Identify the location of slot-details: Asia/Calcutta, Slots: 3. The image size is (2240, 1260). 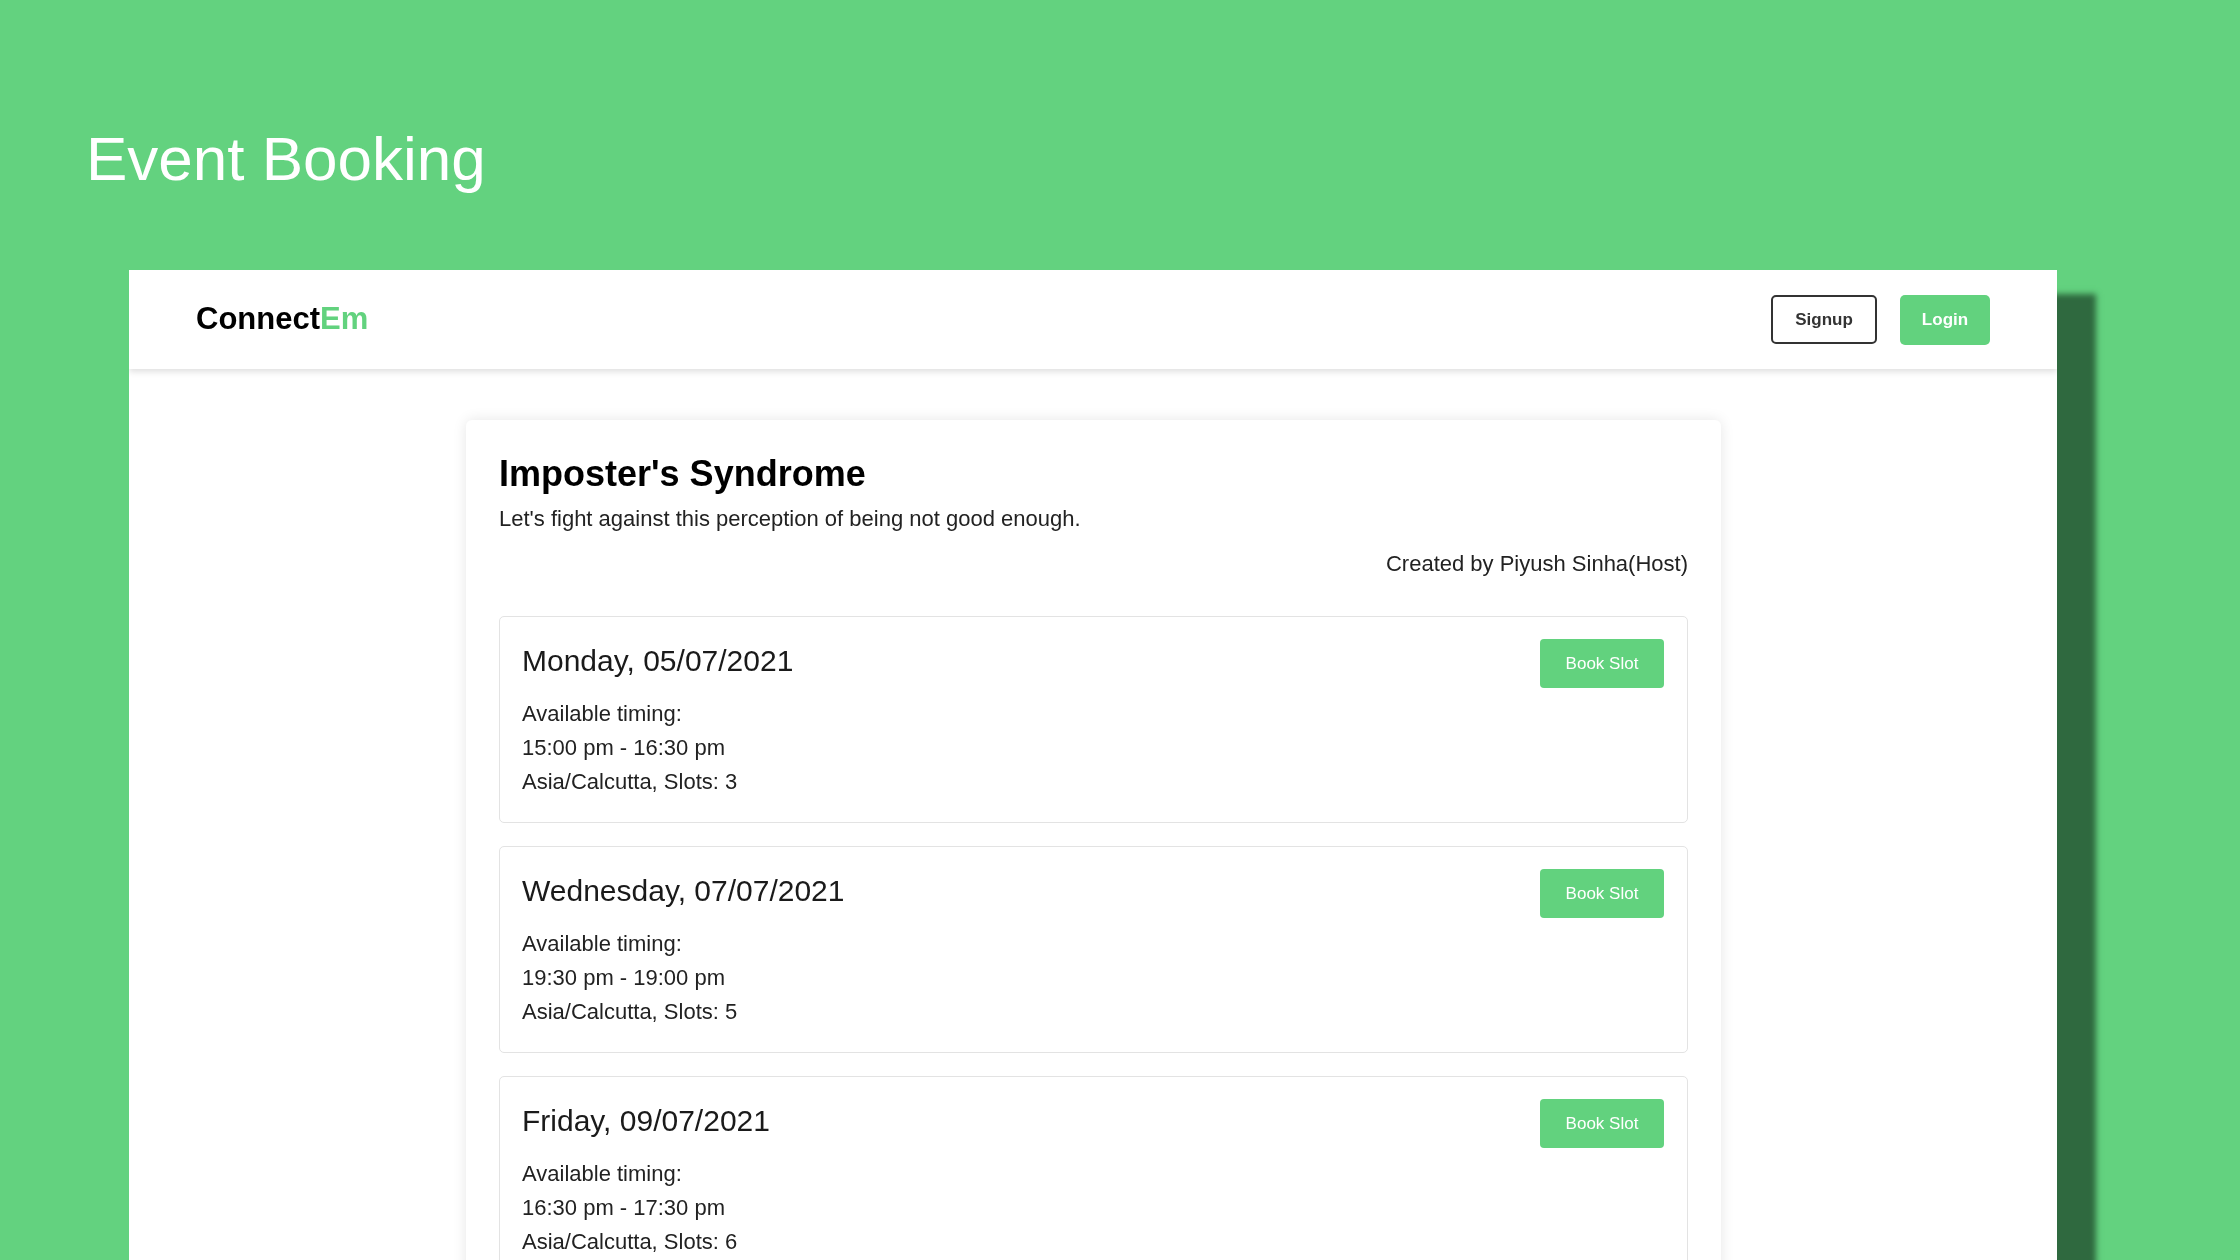
(630, 782).